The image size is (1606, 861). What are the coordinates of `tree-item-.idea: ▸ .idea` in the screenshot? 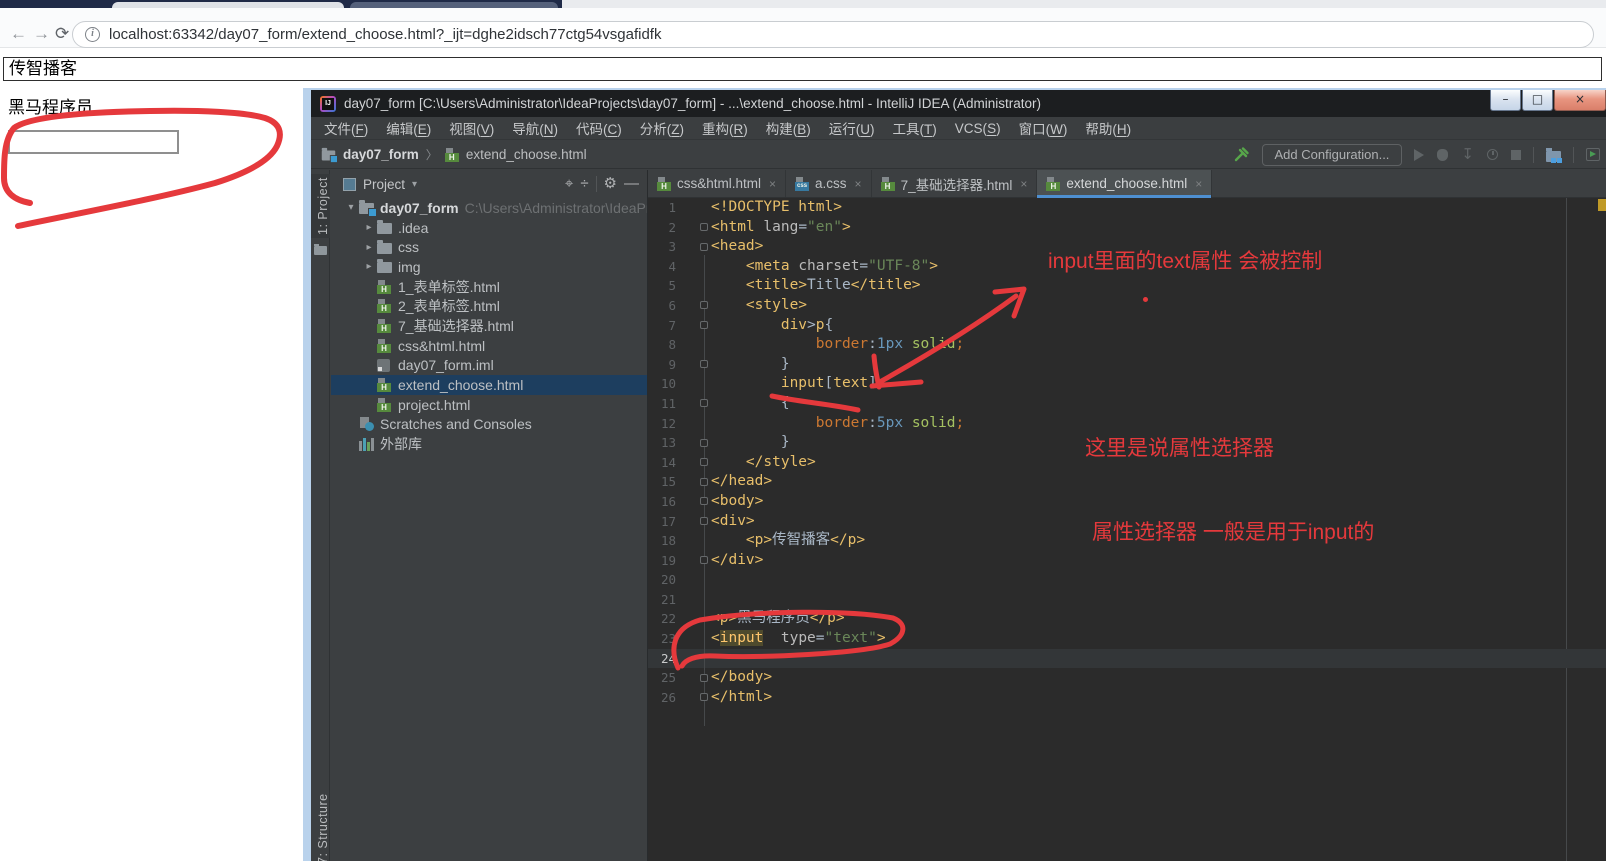 It's located at (489, 228).